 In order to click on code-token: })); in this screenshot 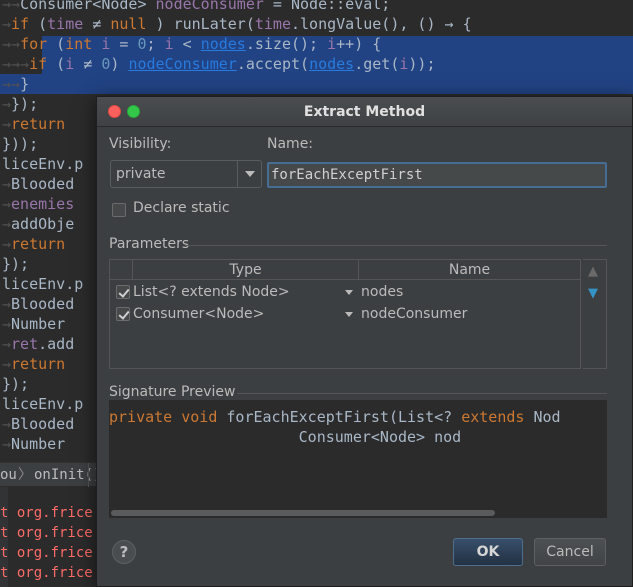, I will do `click(20, 144)`.